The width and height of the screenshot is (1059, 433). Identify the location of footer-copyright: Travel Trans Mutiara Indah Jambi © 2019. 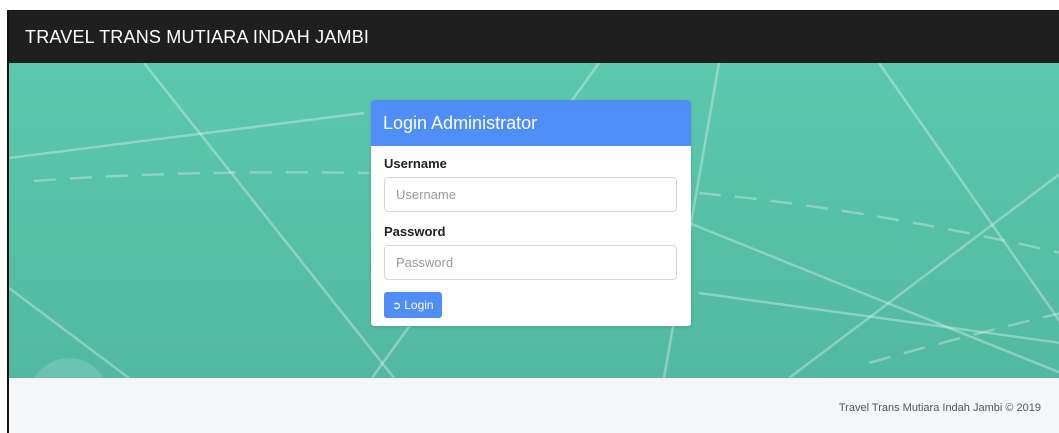
(939, 408).